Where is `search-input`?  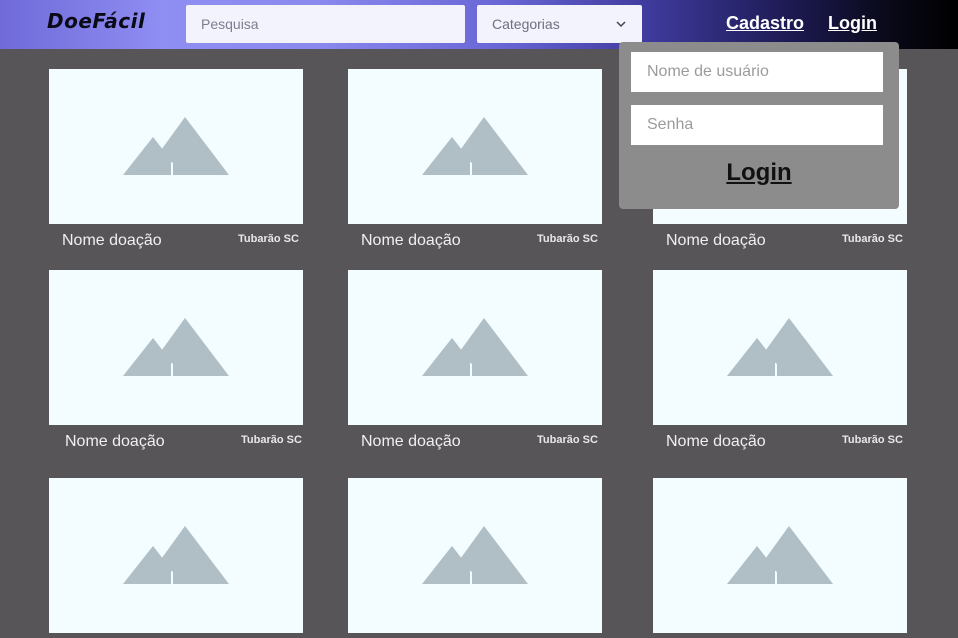
search-input is located at coordinates (325, 24).